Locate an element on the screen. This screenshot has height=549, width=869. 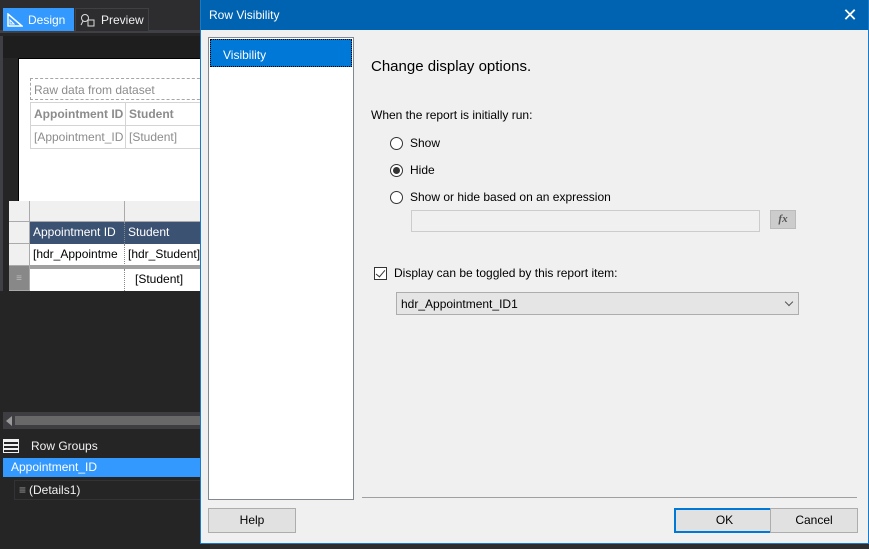
nav-item-visibility: Visibility is located at coordinates (281, 53).